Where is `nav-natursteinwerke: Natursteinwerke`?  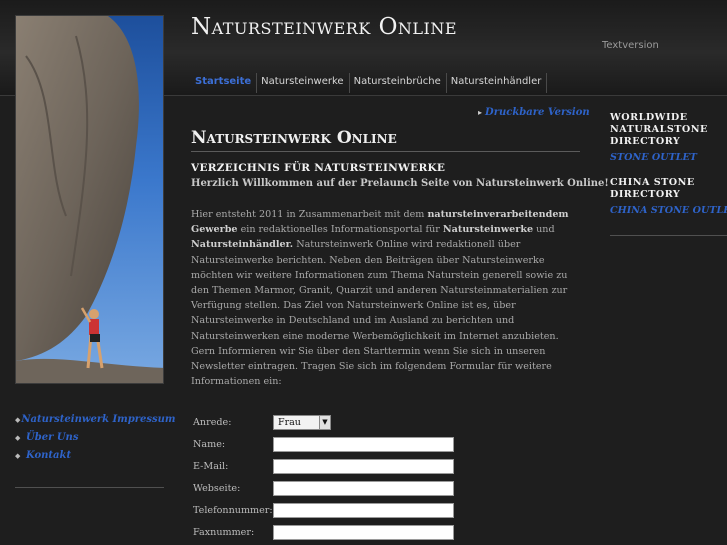 nav-natursteinwerke: Natursteinwerke is located at coordinates (303, 83).